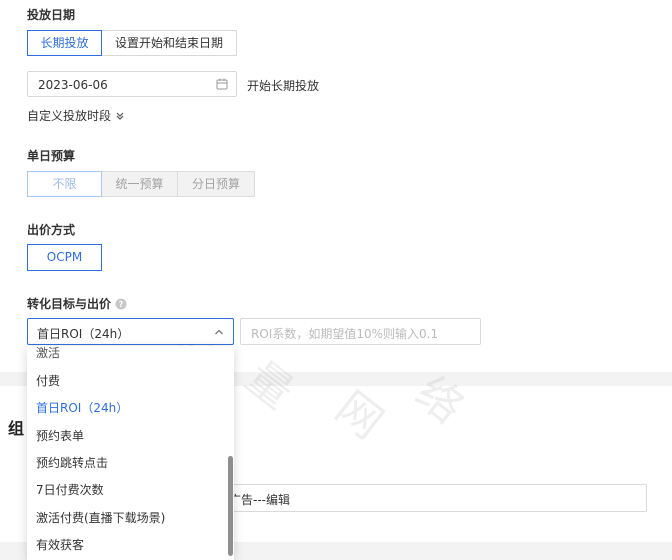  Describe the element at coordinates (70, 489) in the screenshot. I see `dropdown-option: 7日付费次数` at that location.